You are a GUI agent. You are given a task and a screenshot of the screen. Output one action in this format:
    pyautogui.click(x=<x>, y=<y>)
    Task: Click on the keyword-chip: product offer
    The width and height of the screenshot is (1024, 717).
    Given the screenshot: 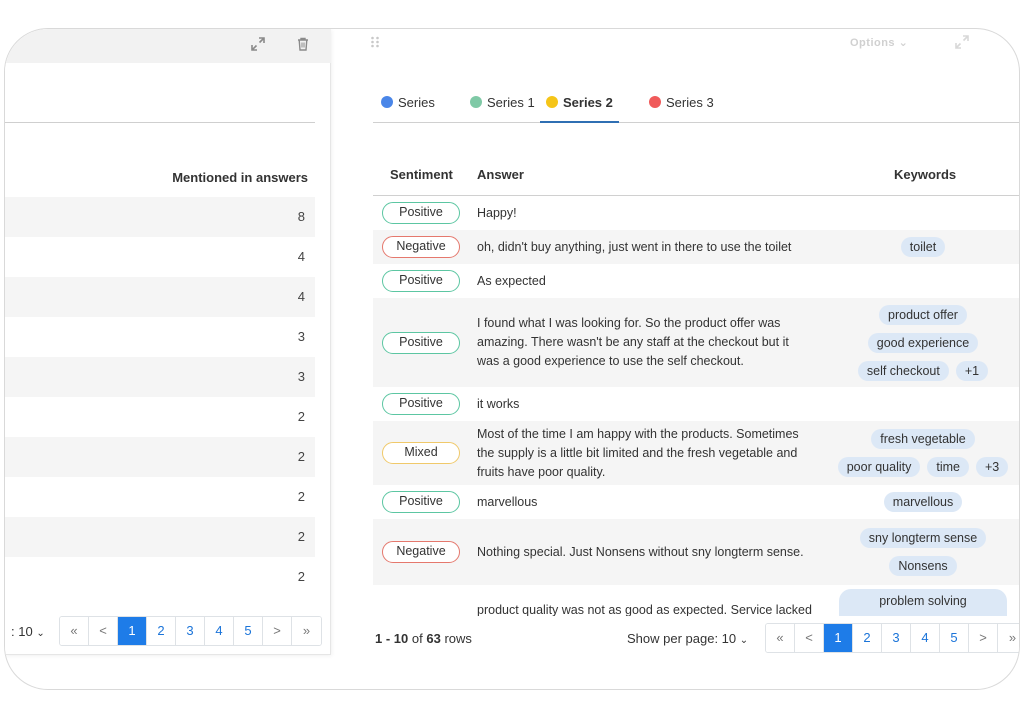 What is the action you would take?
    pyautogui.click(x=923, y=314)
    